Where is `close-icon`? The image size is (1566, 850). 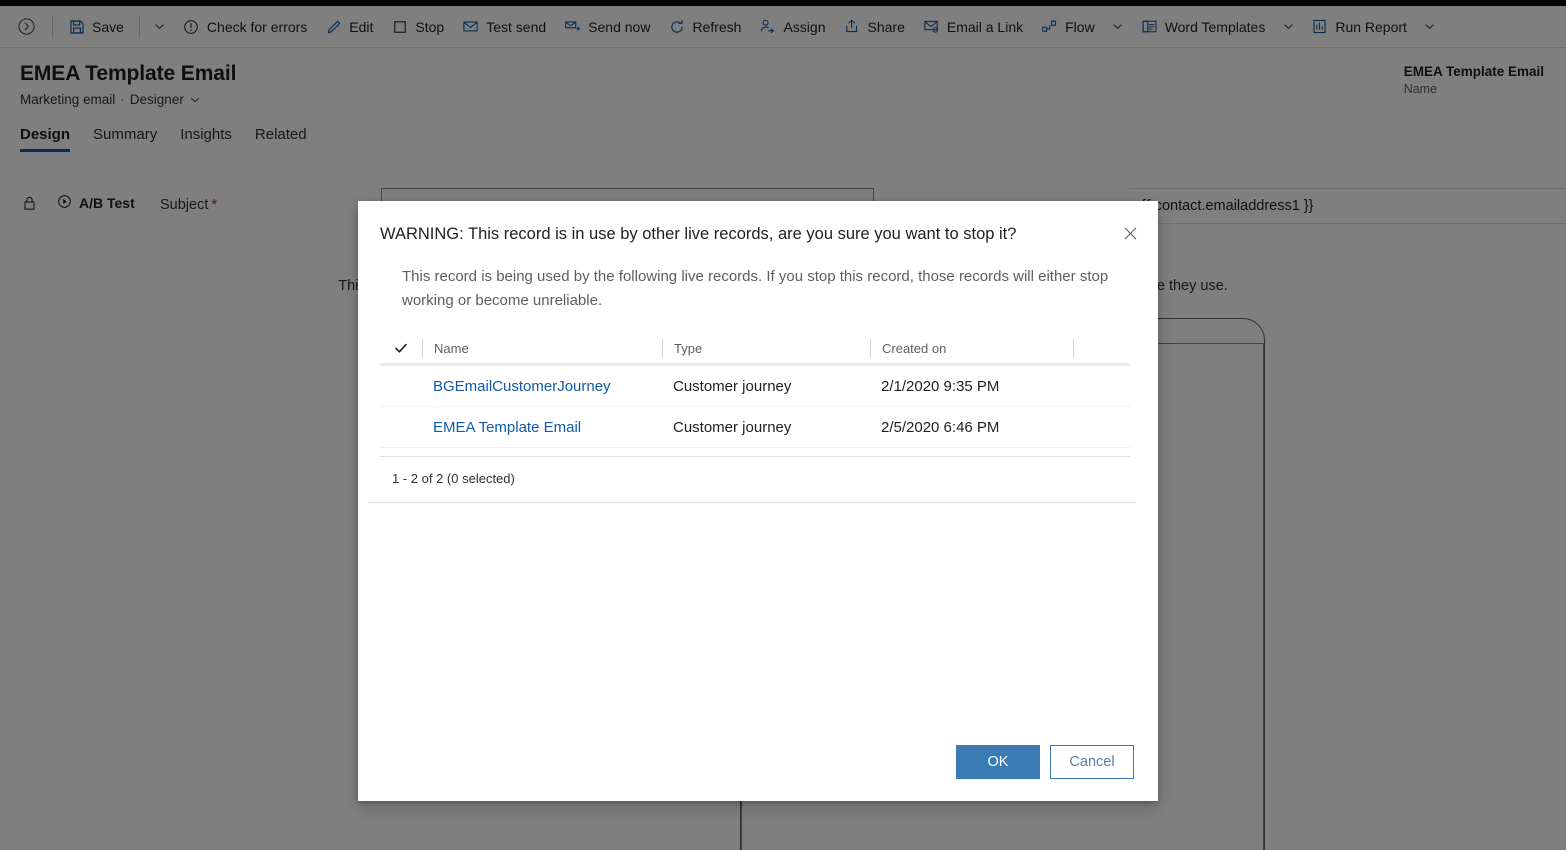 close-icon is located at coordinates (1130, 233).